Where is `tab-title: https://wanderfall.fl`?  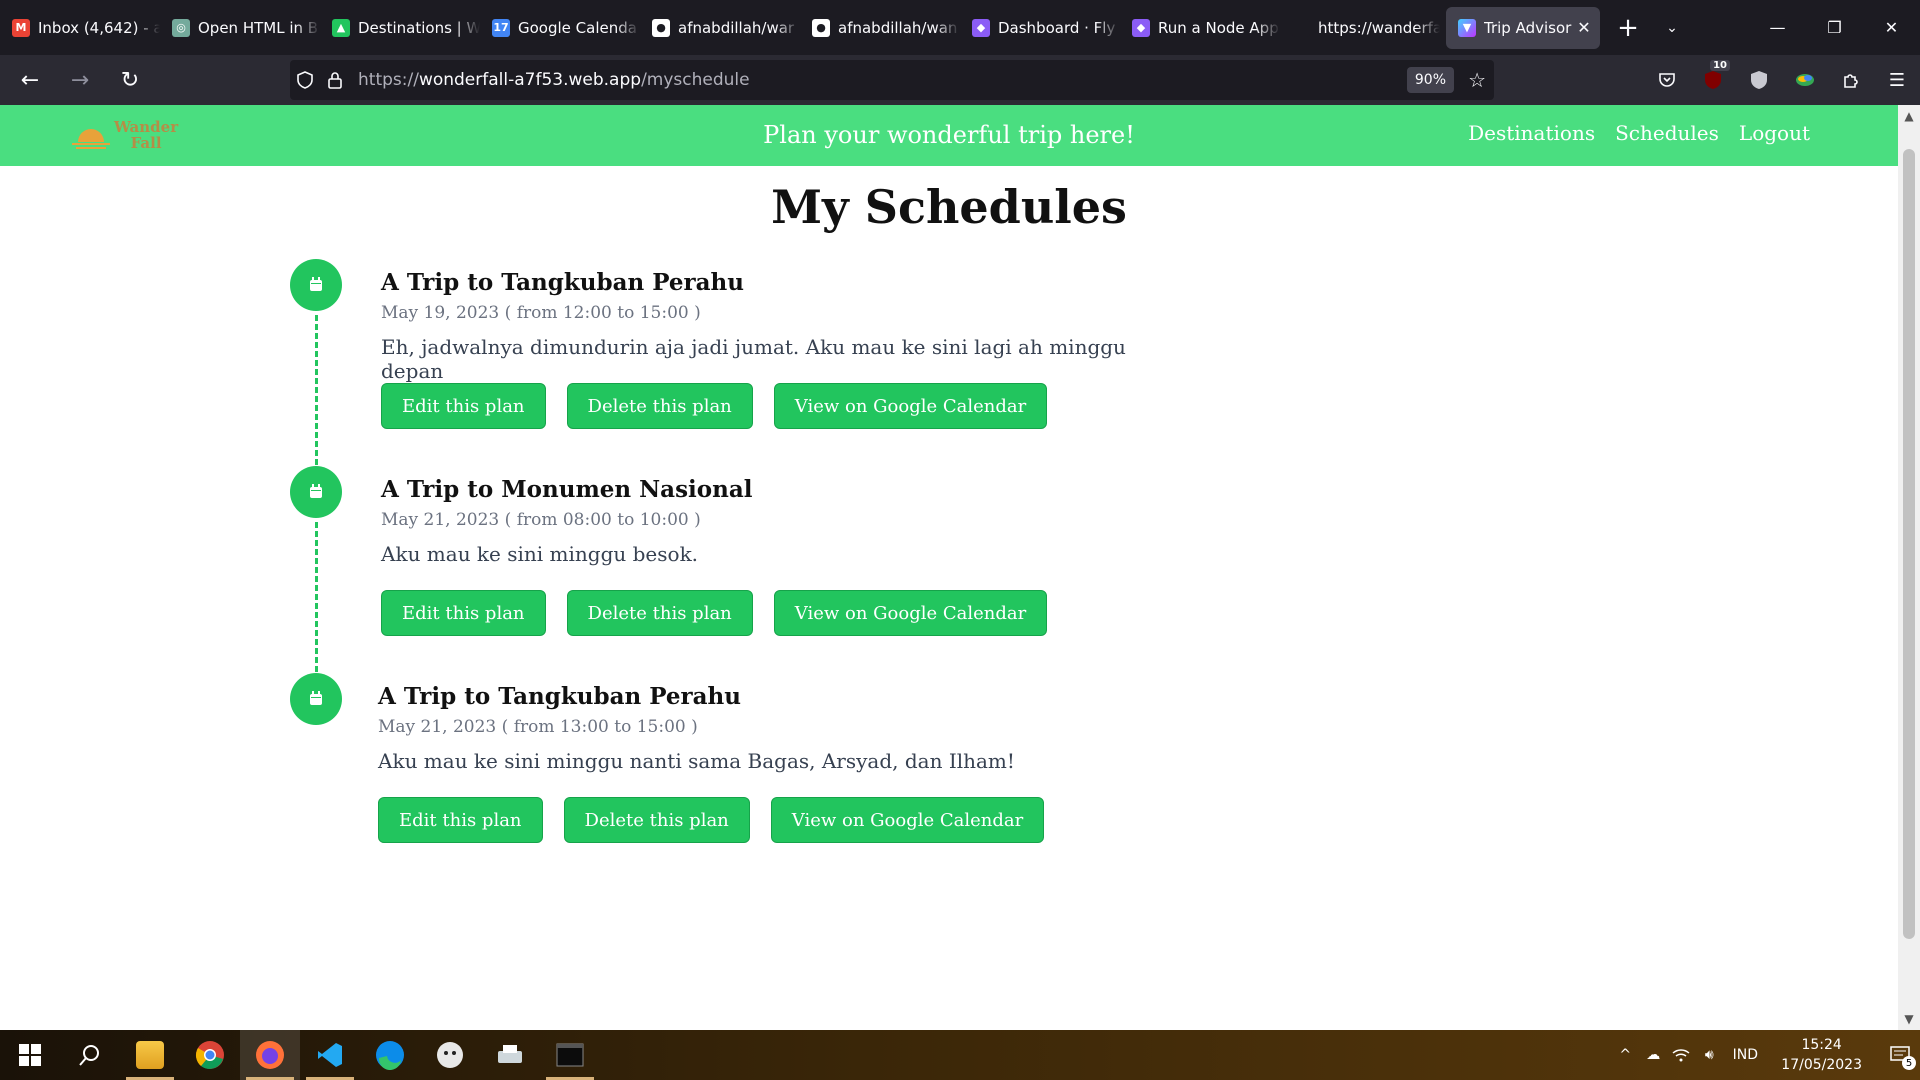 tab-title: https://wanderfall.fl is located at coordinates (1379, 27).